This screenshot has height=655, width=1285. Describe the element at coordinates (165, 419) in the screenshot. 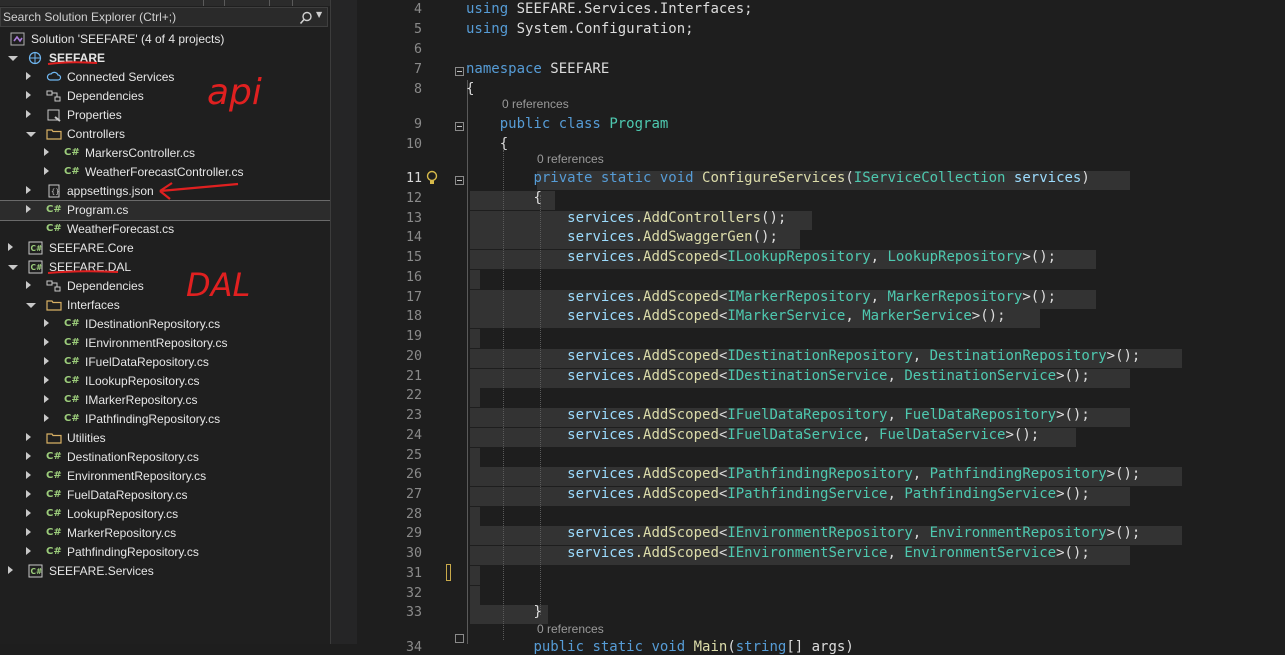

I see `tree-item-ipathfindingrepository-cs: C# IPathfindingRepository.cs` at that location.